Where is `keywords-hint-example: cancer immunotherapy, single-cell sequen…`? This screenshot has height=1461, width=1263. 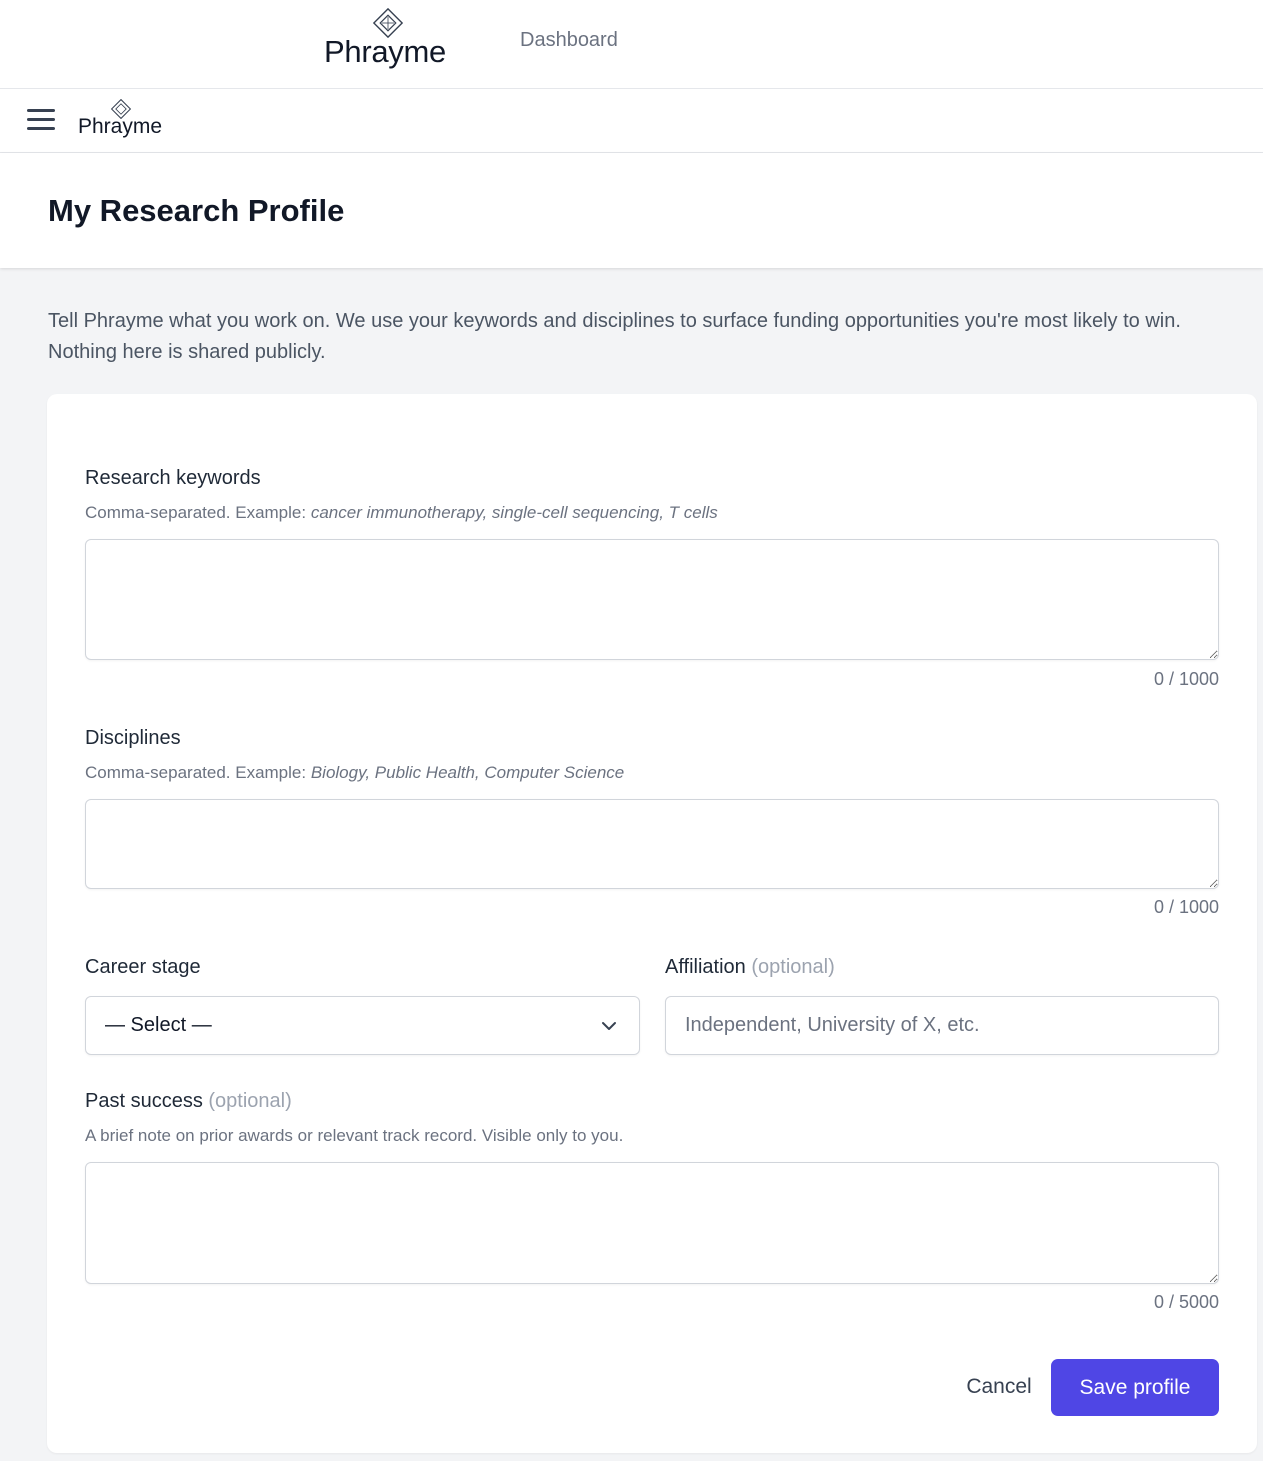
keywords-hint-example: cancer immunotherapy, single-cell sequen… is located at coordinates (514, 512).